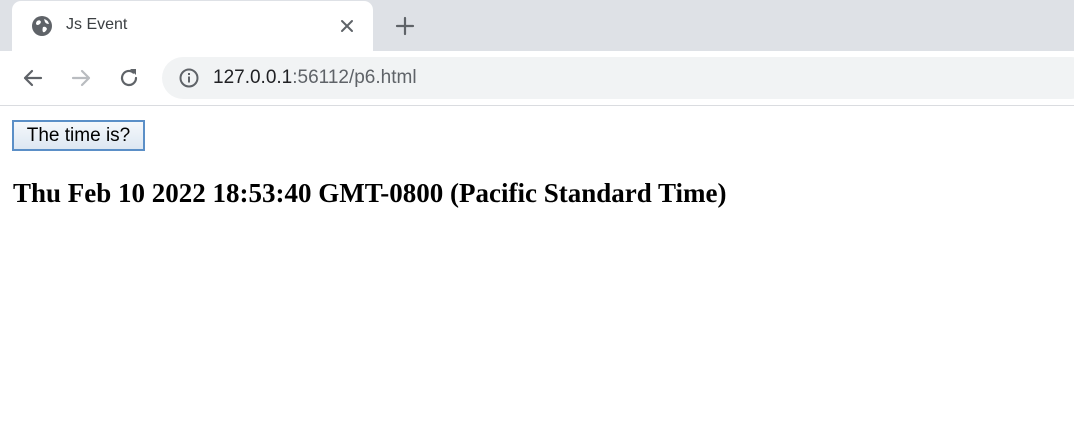  I want to click on url-text: 127.0.0.1:56112/p6.html, so click(315, 78).